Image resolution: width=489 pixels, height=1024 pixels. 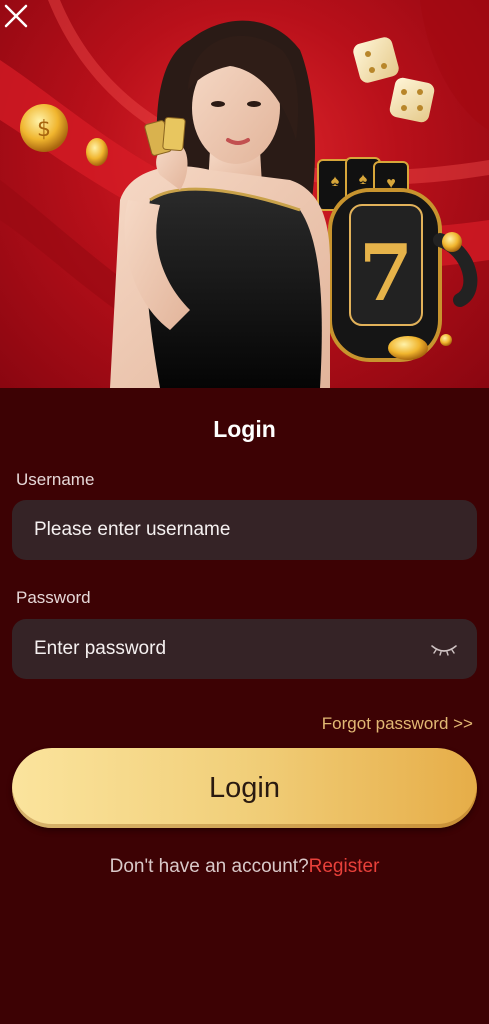 I want to click on password-input, so click(x=224, y=649).